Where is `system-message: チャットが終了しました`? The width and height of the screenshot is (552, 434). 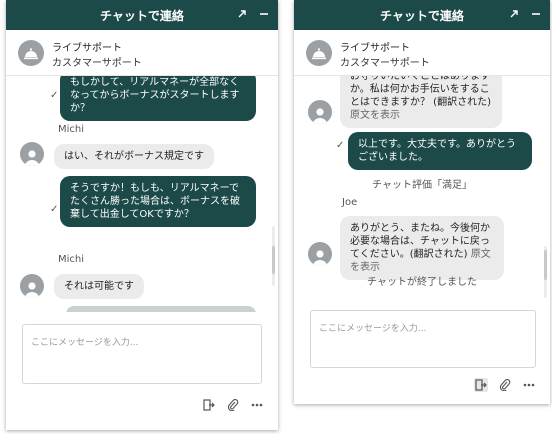 system-message: チャットが終了しました is located at coordinates (422, 282).